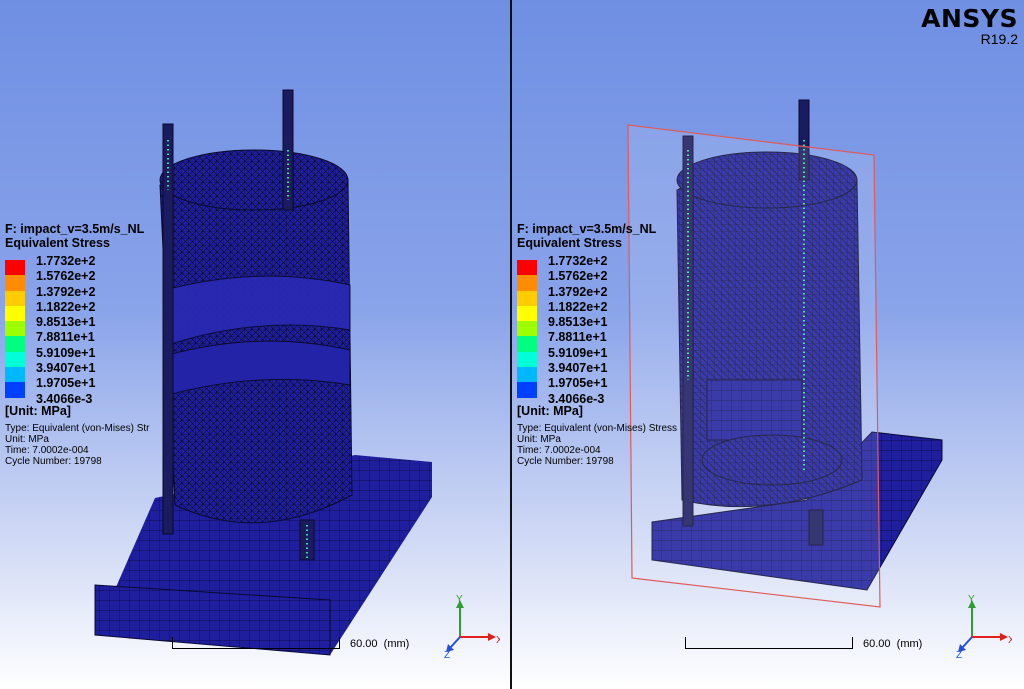  What do you see at coordinates (597, 428) in the screenshot?
I see `result-type: Type: Equivalent (von-Mises) Stress` at bounding box center [597, 428].